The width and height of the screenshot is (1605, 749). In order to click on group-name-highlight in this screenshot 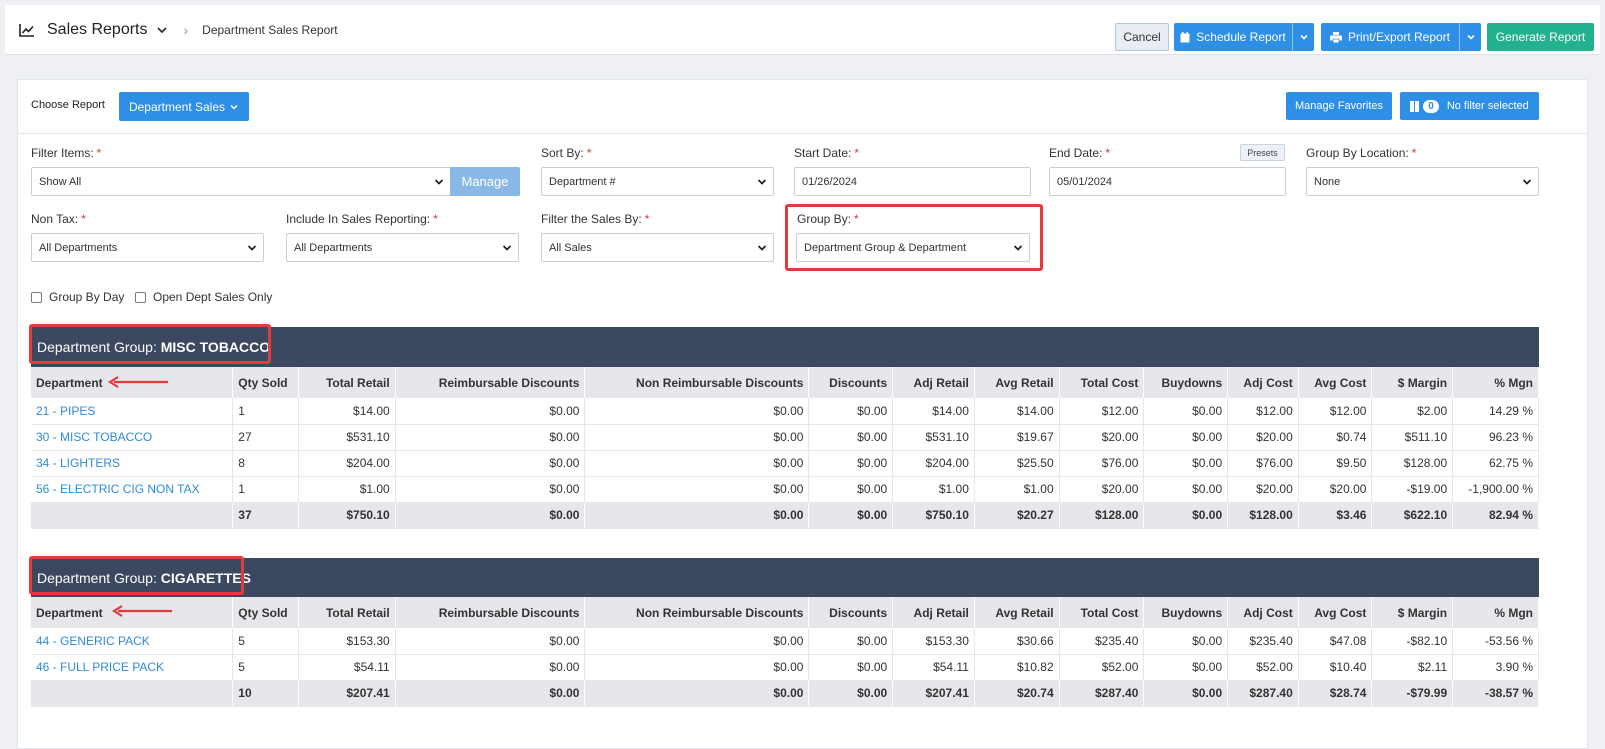, I will do `click(150, 344)`.